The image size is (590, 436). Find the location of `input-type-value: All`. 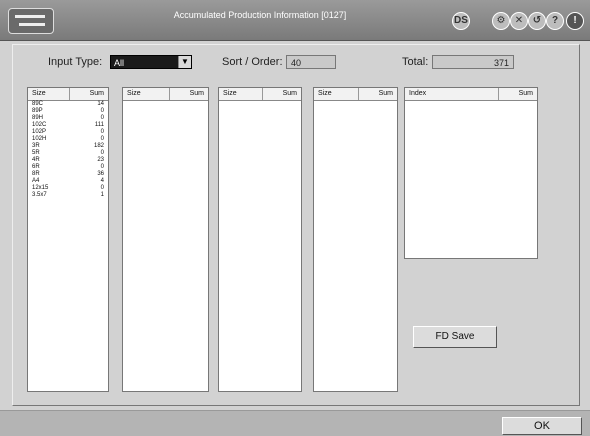

input-type-value: All is located at coordinates (119, 63).